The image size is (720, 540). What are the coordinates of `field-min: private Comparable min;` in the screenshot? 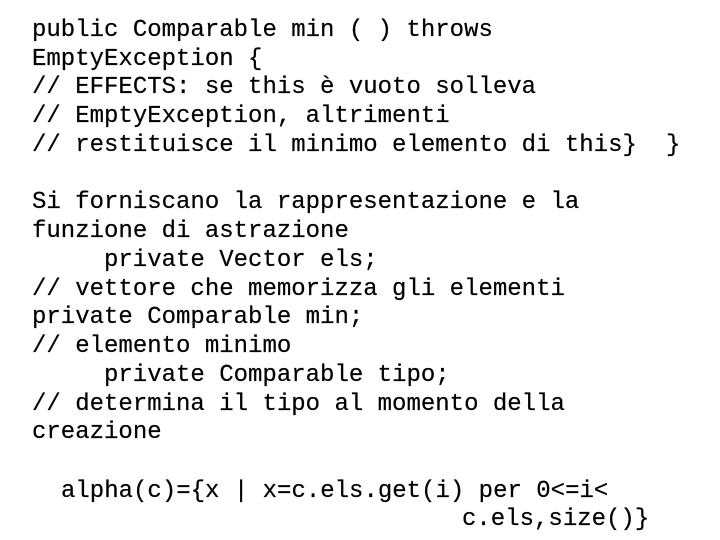 It's located at (198, 317).